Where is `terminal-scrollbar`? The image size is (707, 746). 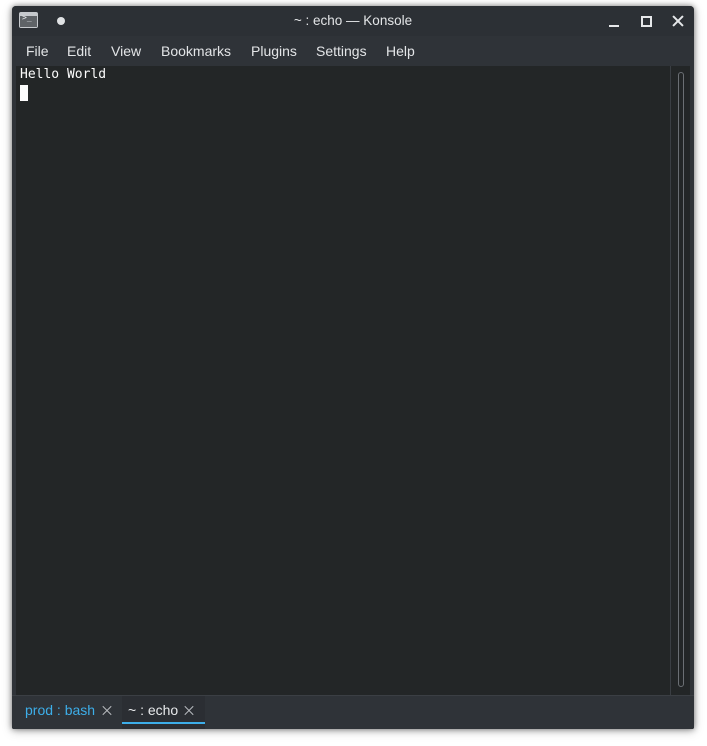
terminal-scrollbar is located at coordinates (680, 380).